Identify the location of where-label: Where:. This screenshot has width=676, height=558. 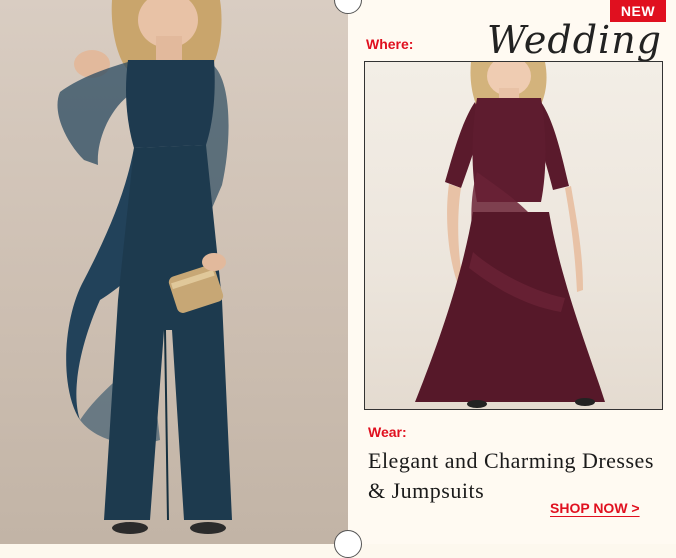
(390, 44).